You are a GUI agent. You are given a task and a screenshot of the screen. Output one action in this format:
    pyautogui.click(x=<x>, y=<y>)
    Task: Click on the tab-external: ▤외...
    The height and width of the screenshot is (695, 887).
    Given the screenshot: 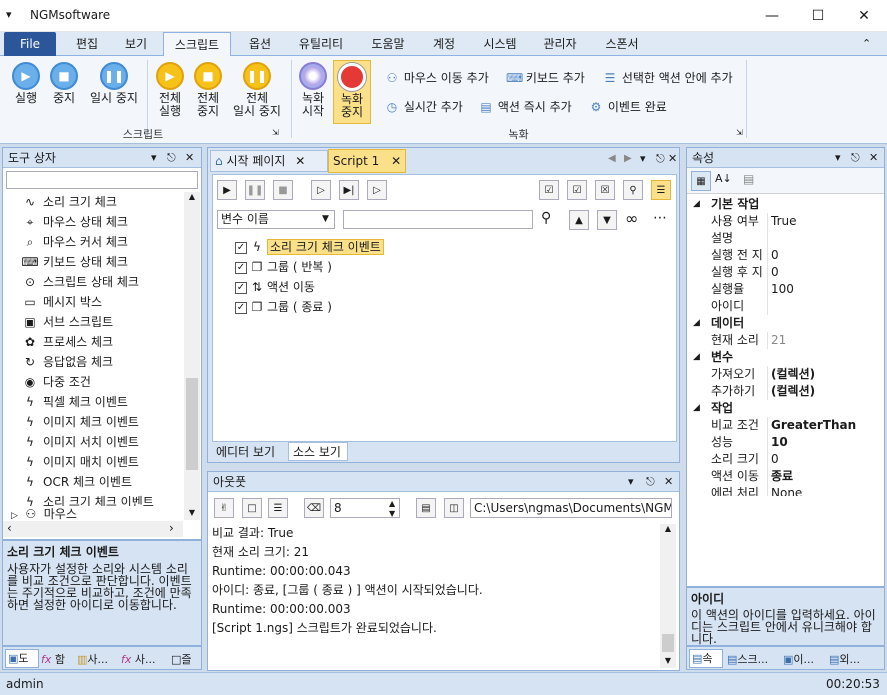 What is the action you would take?
    pyautogui.click(x=844, y=659)
    